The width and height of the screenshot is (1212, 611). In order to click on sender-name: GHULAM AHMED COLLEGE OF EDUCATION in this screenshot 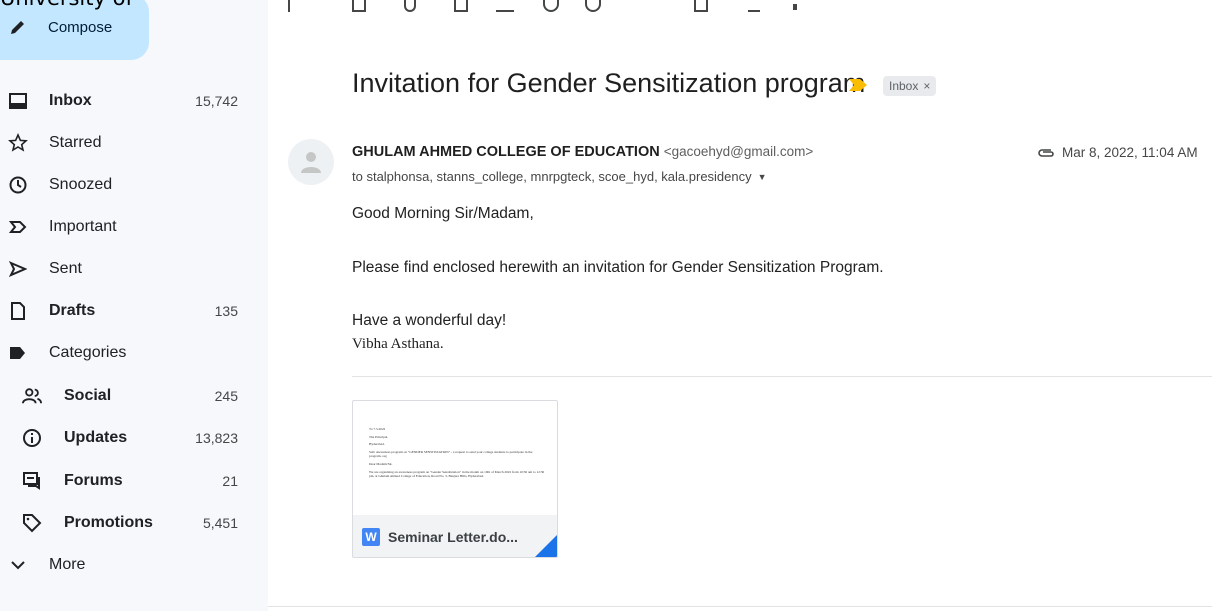, I will do `click(506, 152)`.